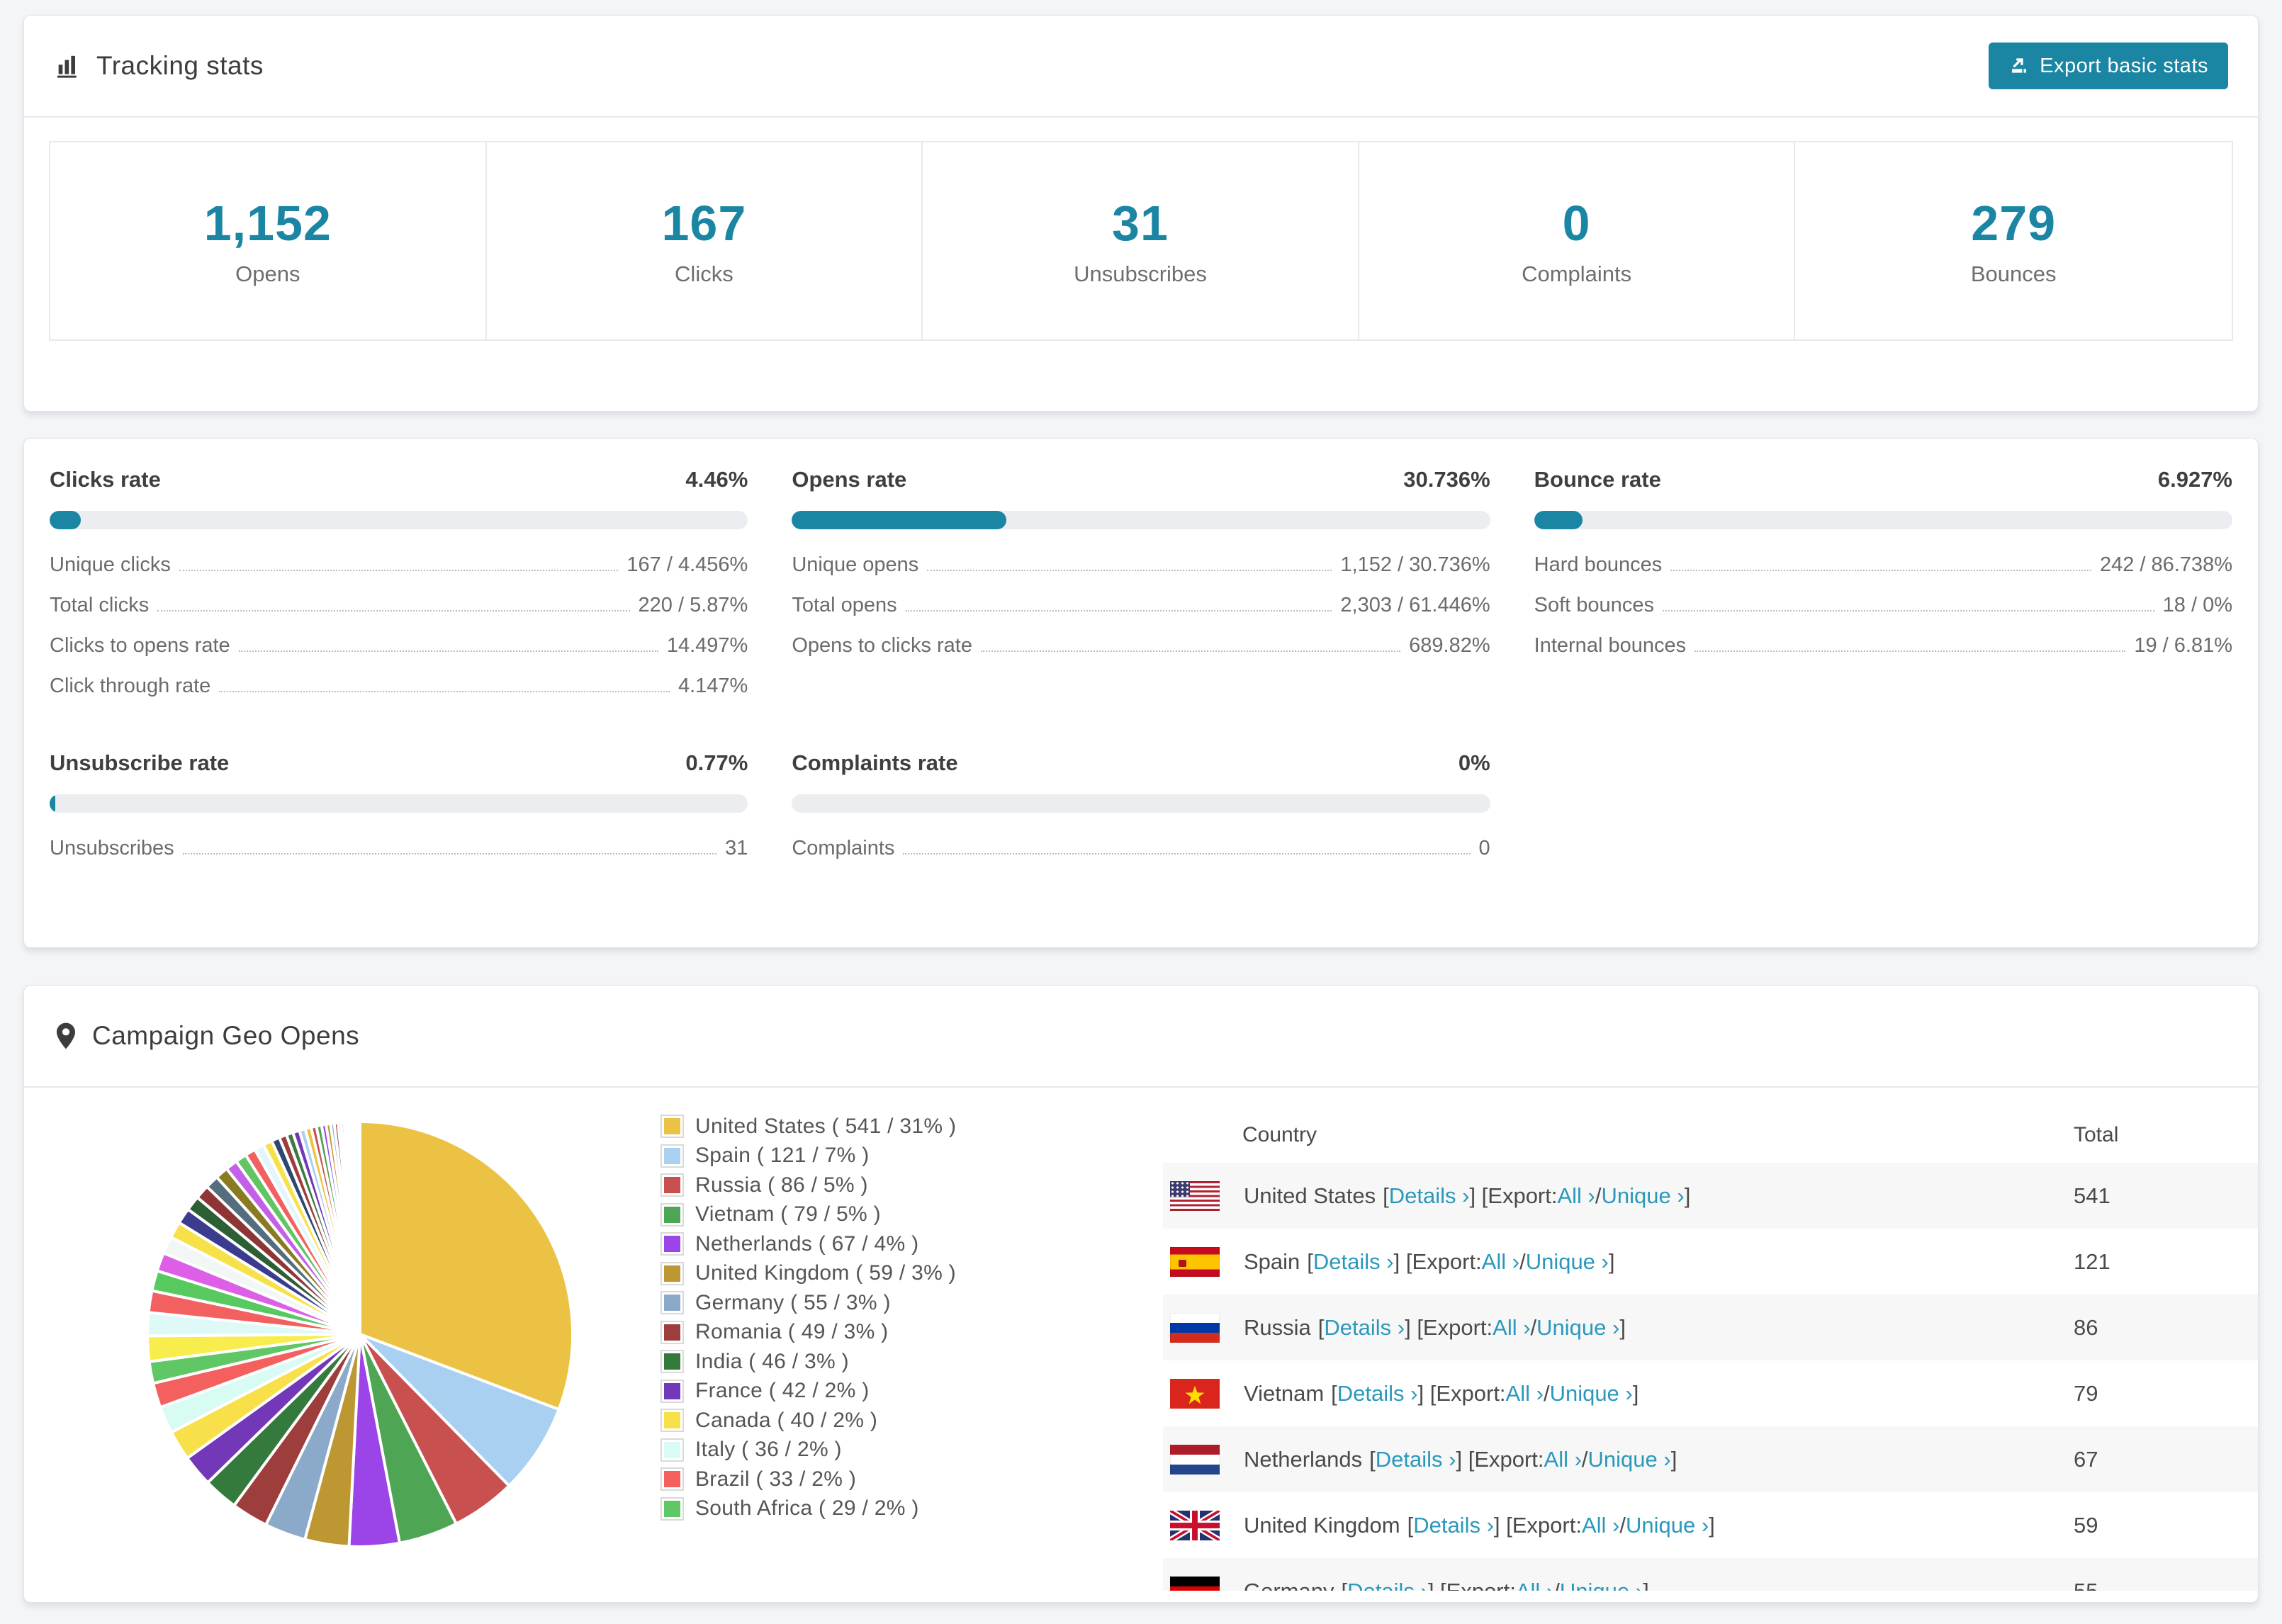 The image size is (2282, 1624). Describe the element at coordinates (1303, 1459) in the screenshot. I see `country-name: Netherlands` at that location.